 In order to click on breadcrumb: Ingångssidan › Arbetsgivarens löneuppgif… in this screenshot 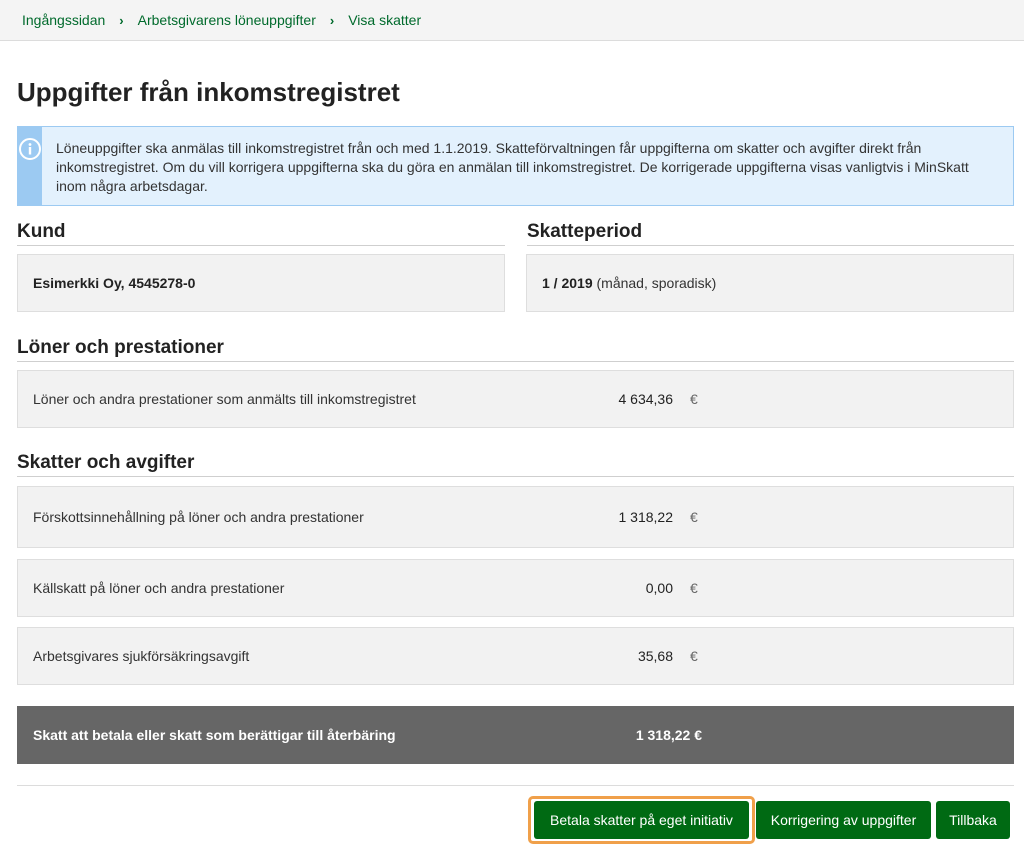, I will do `click(512, 20)`.